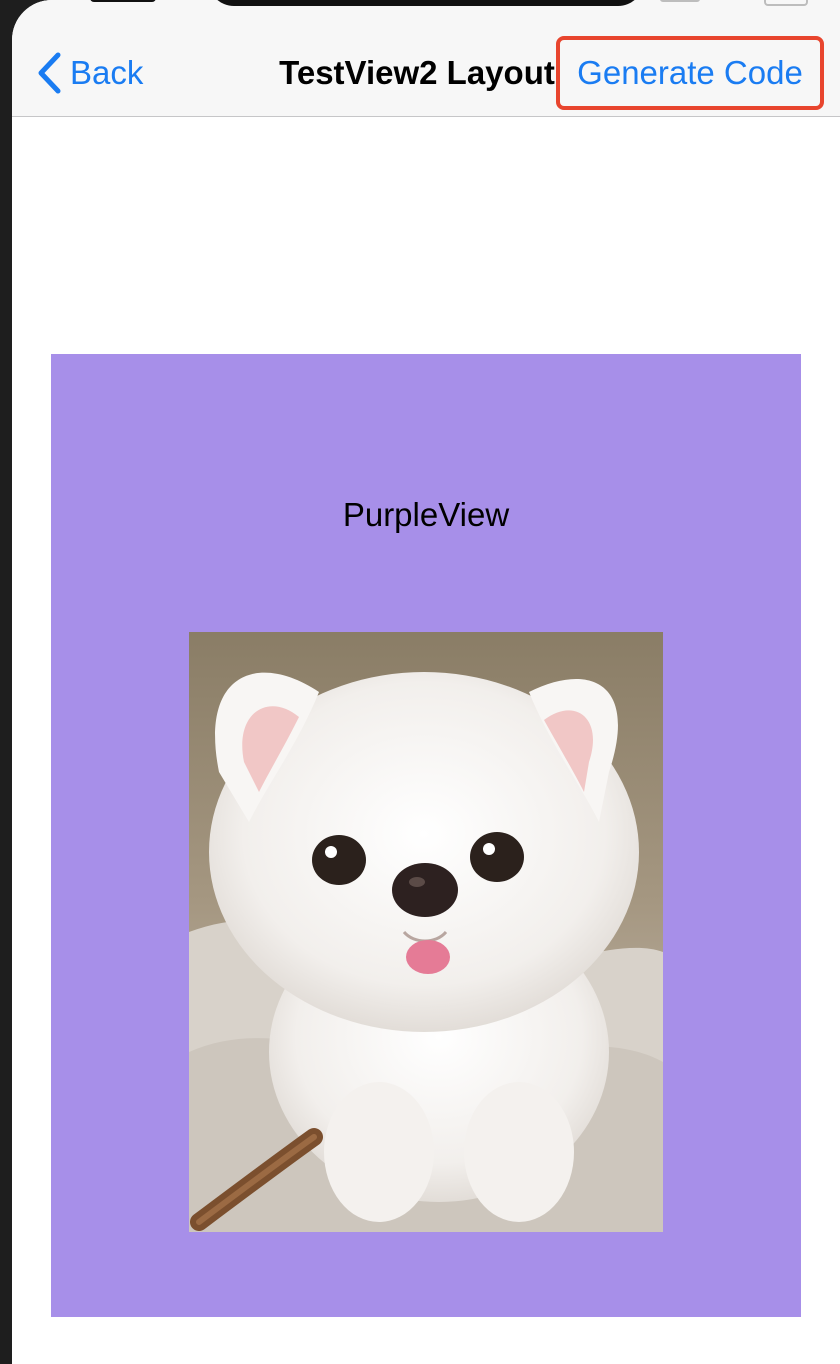 The height and width of the screenshot is (1364, 840). I want to click on purple-view-label: PurpleView, so click(426, 514).